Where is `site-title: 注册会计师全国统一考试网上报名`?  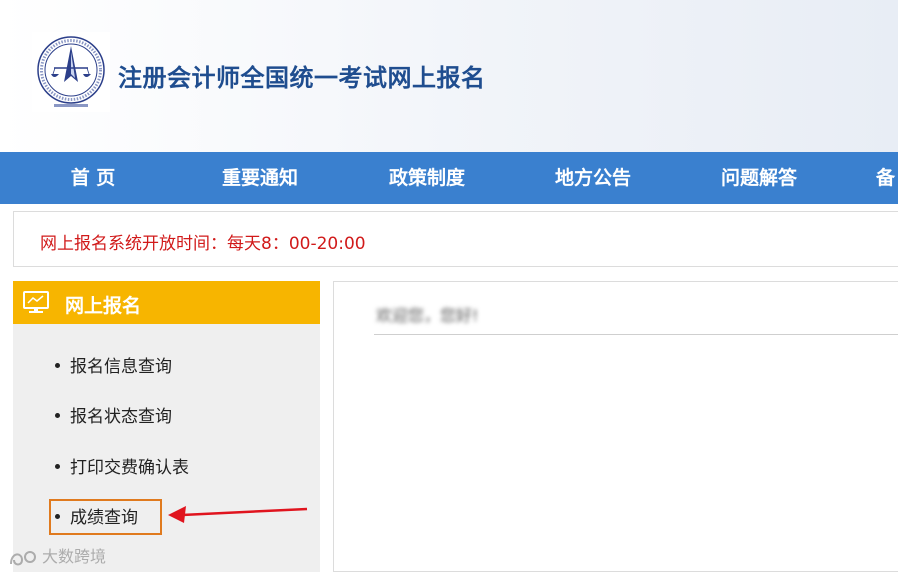 site-title: 注册会计师全国统一考试网上报名 is located at coordinates (302, 78).